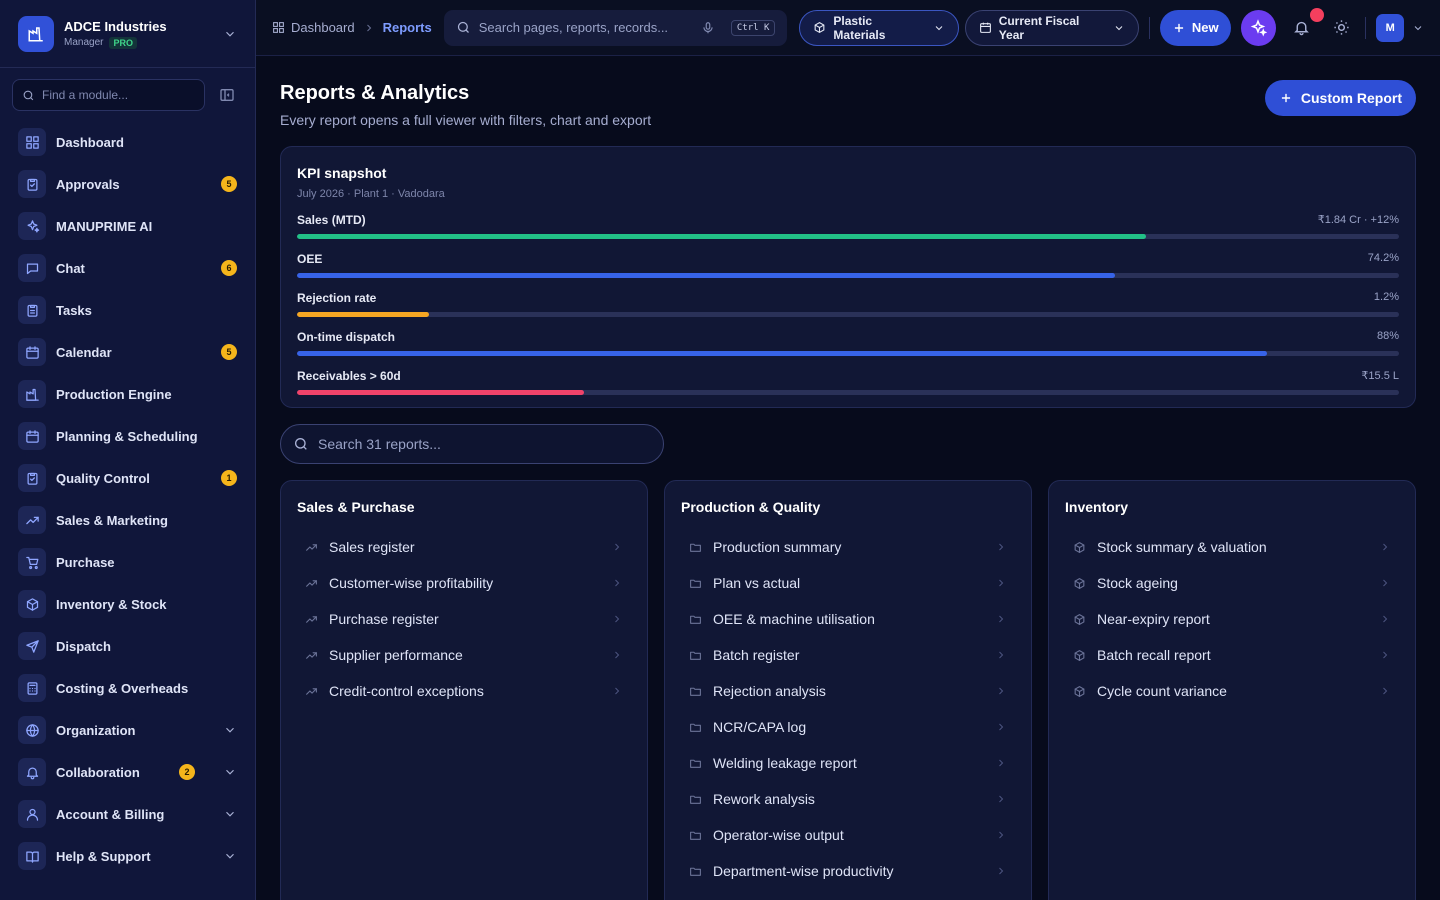 This screenshot has height=900, width=1440. What do you see at coordinates (697, 871) in the screenshot?
I see `folder-icon` at bounding box center [697, 871].